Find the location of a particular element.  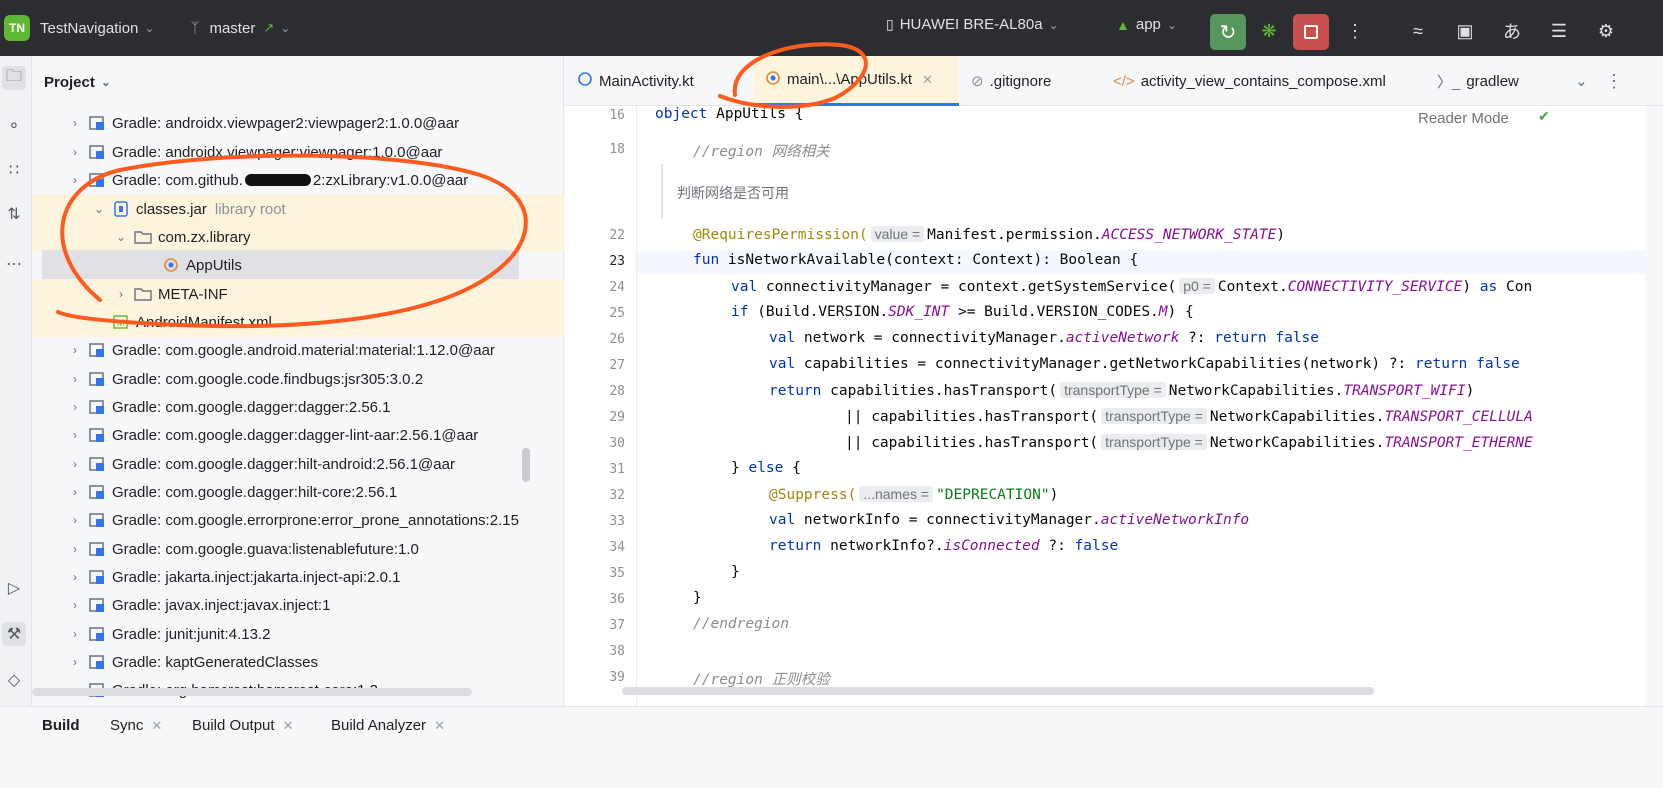

tree-row: › Gradle: junit:junit:4.13.2 is located at coordinates (298, 634).